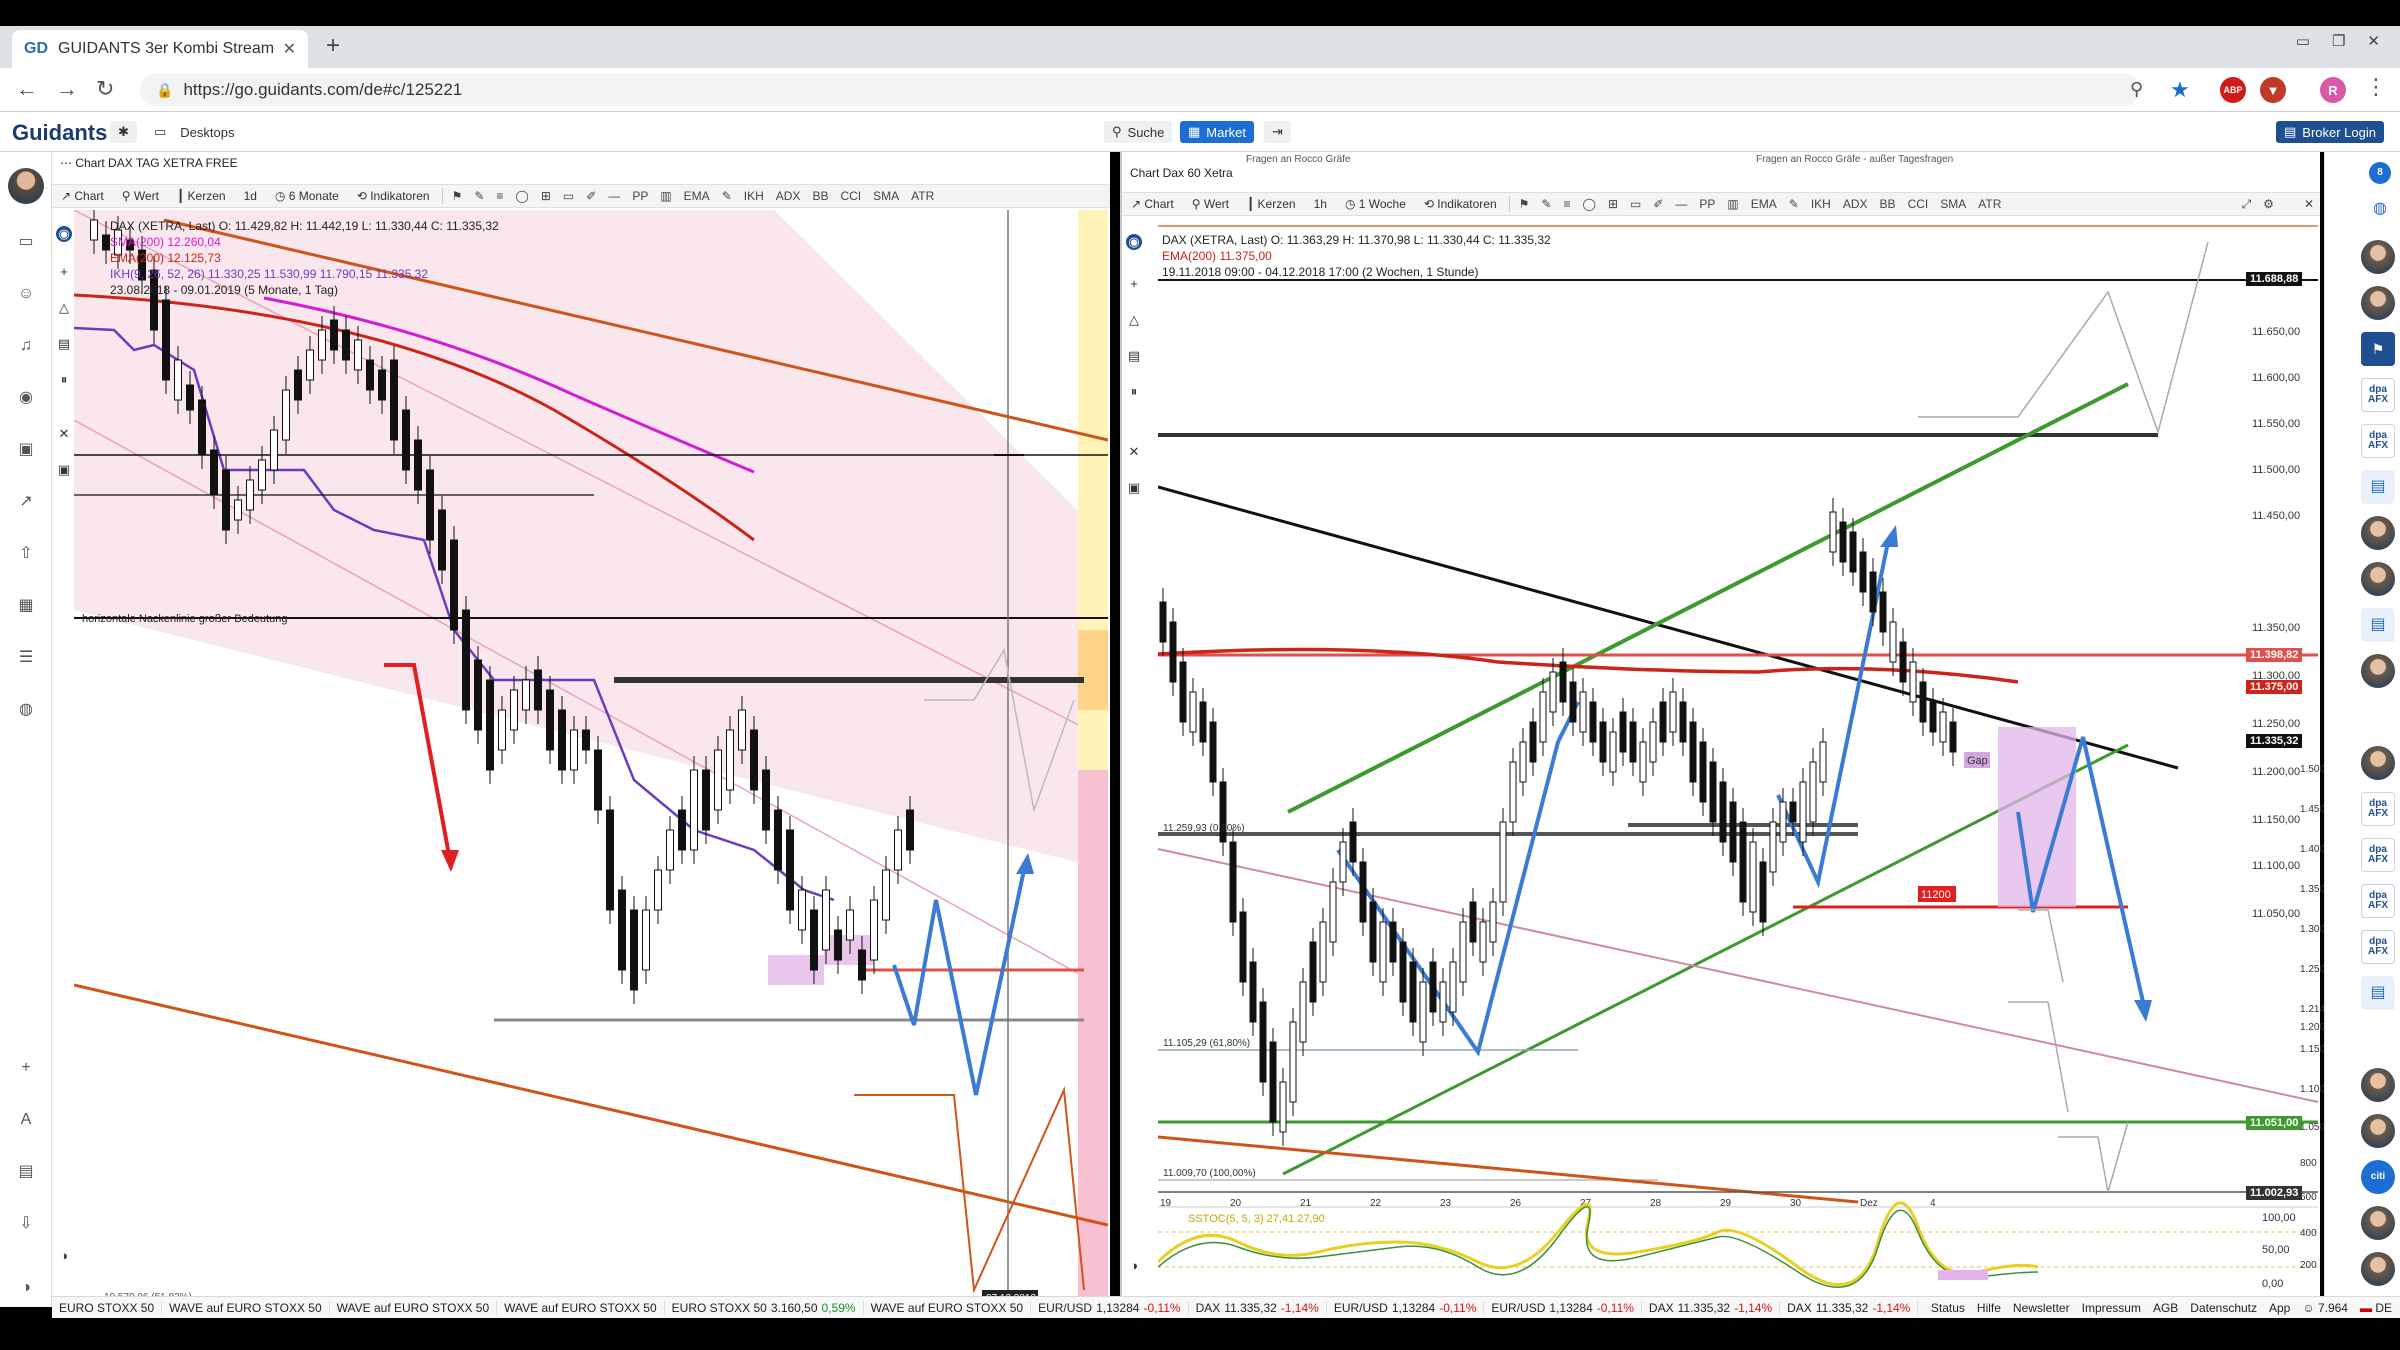 The image size is (2400, 1350). What do you see at coordinates (2041, 1308) in the screenshot?
I see `newsletter-link: Newsletter` at bounding box center [2041, 1308].